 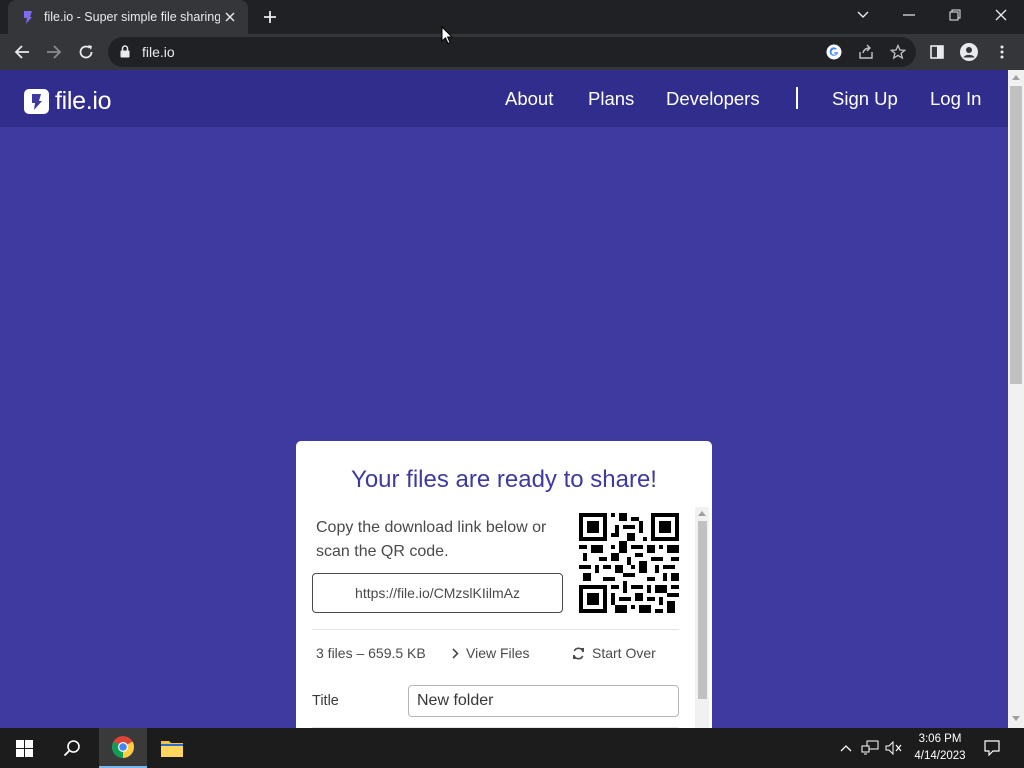 What do you see at coordinates (870, 748) in the screenshot?
I see `network-icon` at bounding box center [870, 748].